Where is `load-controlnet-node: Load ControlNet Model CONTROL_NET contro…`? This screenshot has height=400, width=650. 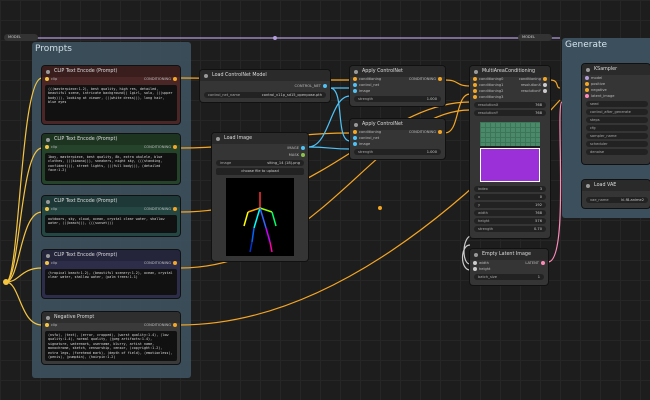 load-controlnet-node: Load ControlNet Model CONTROL_NET contro… is located at coordinates (265, 86).